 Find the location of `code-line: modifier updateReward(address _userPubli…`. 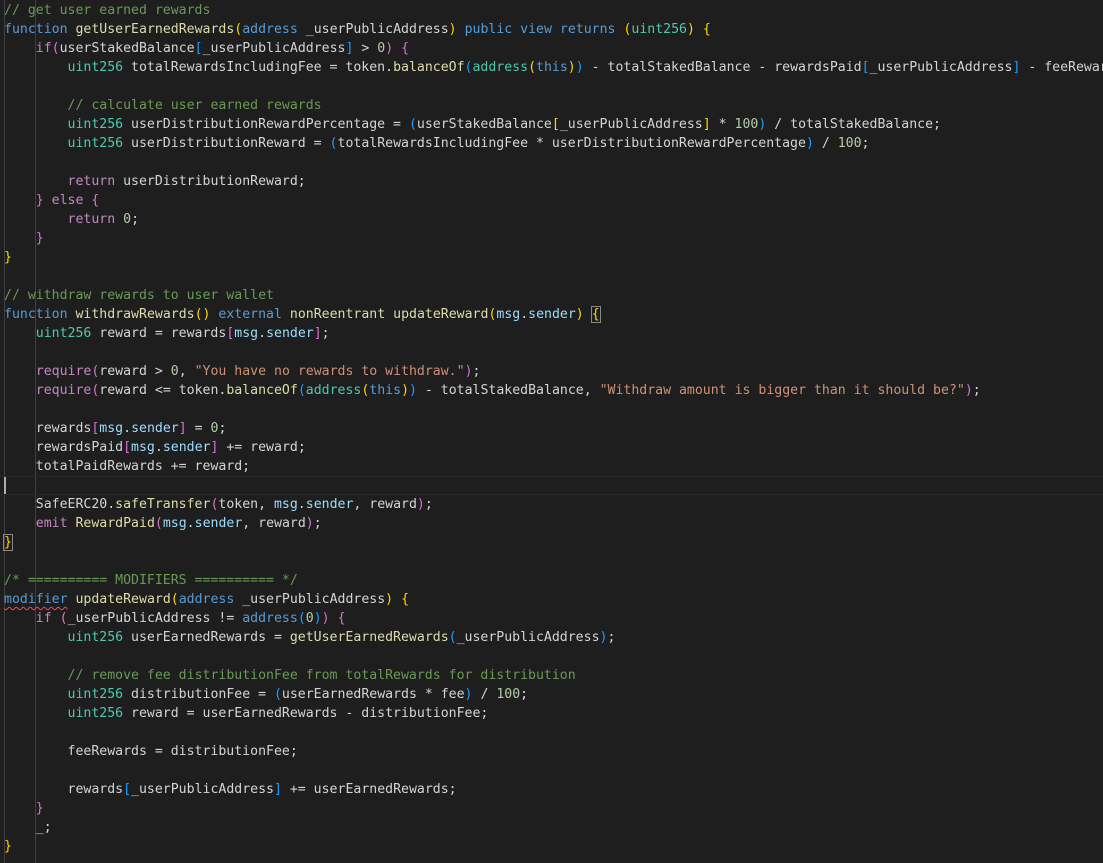

code-line: modifier updateReward(address _userPubli… is located at coordinates (551, 599).